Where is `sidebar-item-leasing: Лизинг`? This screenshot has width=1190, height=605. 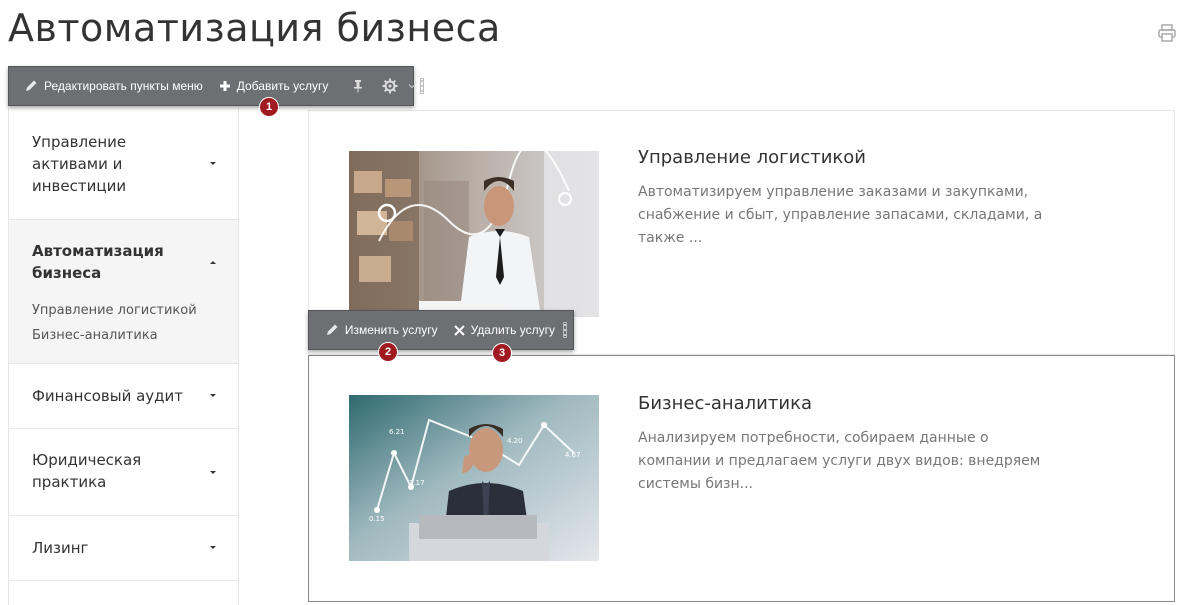
sidebar-item-leasing: Лизинг is located at coordinates (123, 548).